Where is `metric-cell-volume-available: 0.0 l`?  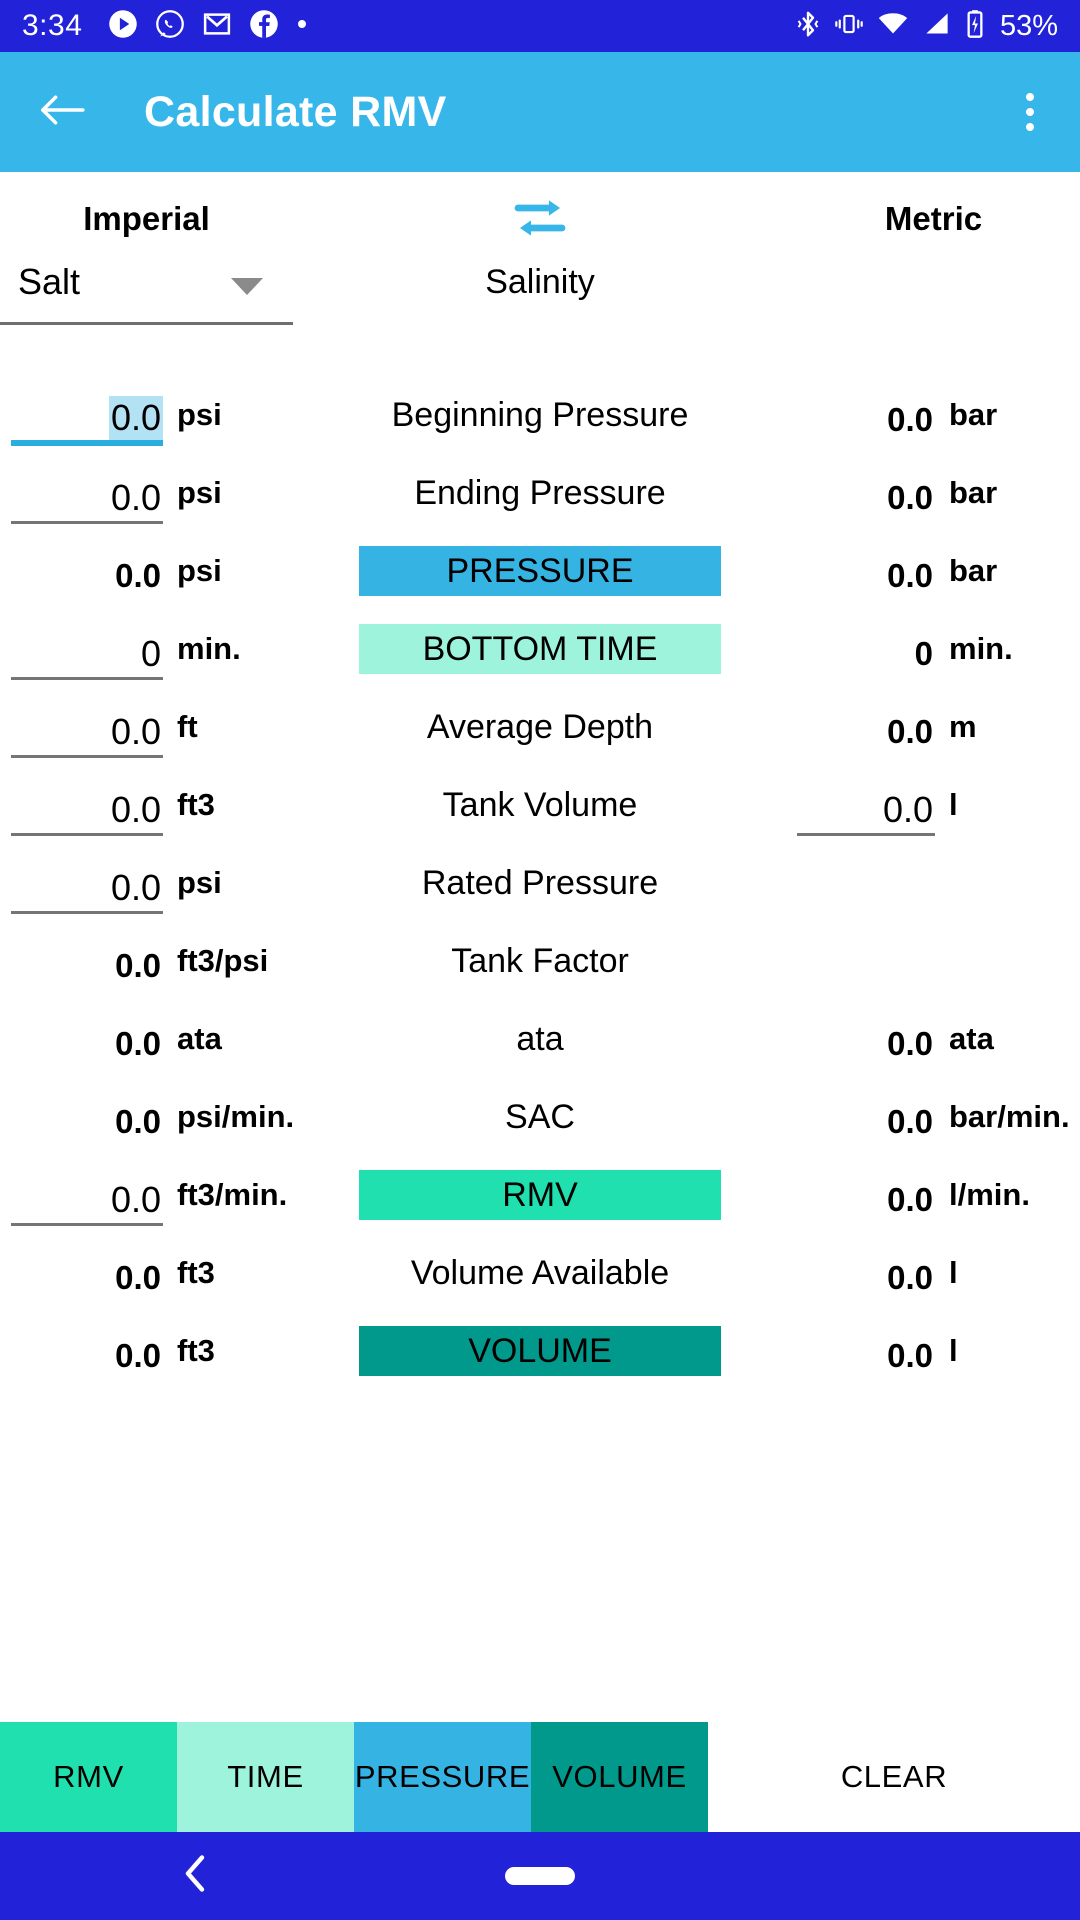
metric-cell-volume-available: 0.0 l is located at coordinates (933, 1273).